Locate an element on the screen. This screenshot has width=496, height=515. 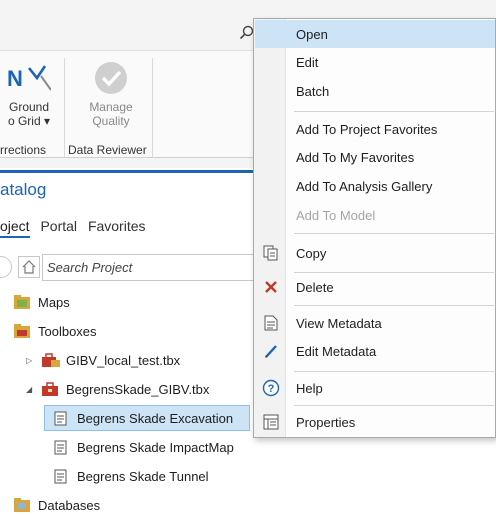
tree-item-label: Begrens Skade Excavation is located at coordinates (155, 418).